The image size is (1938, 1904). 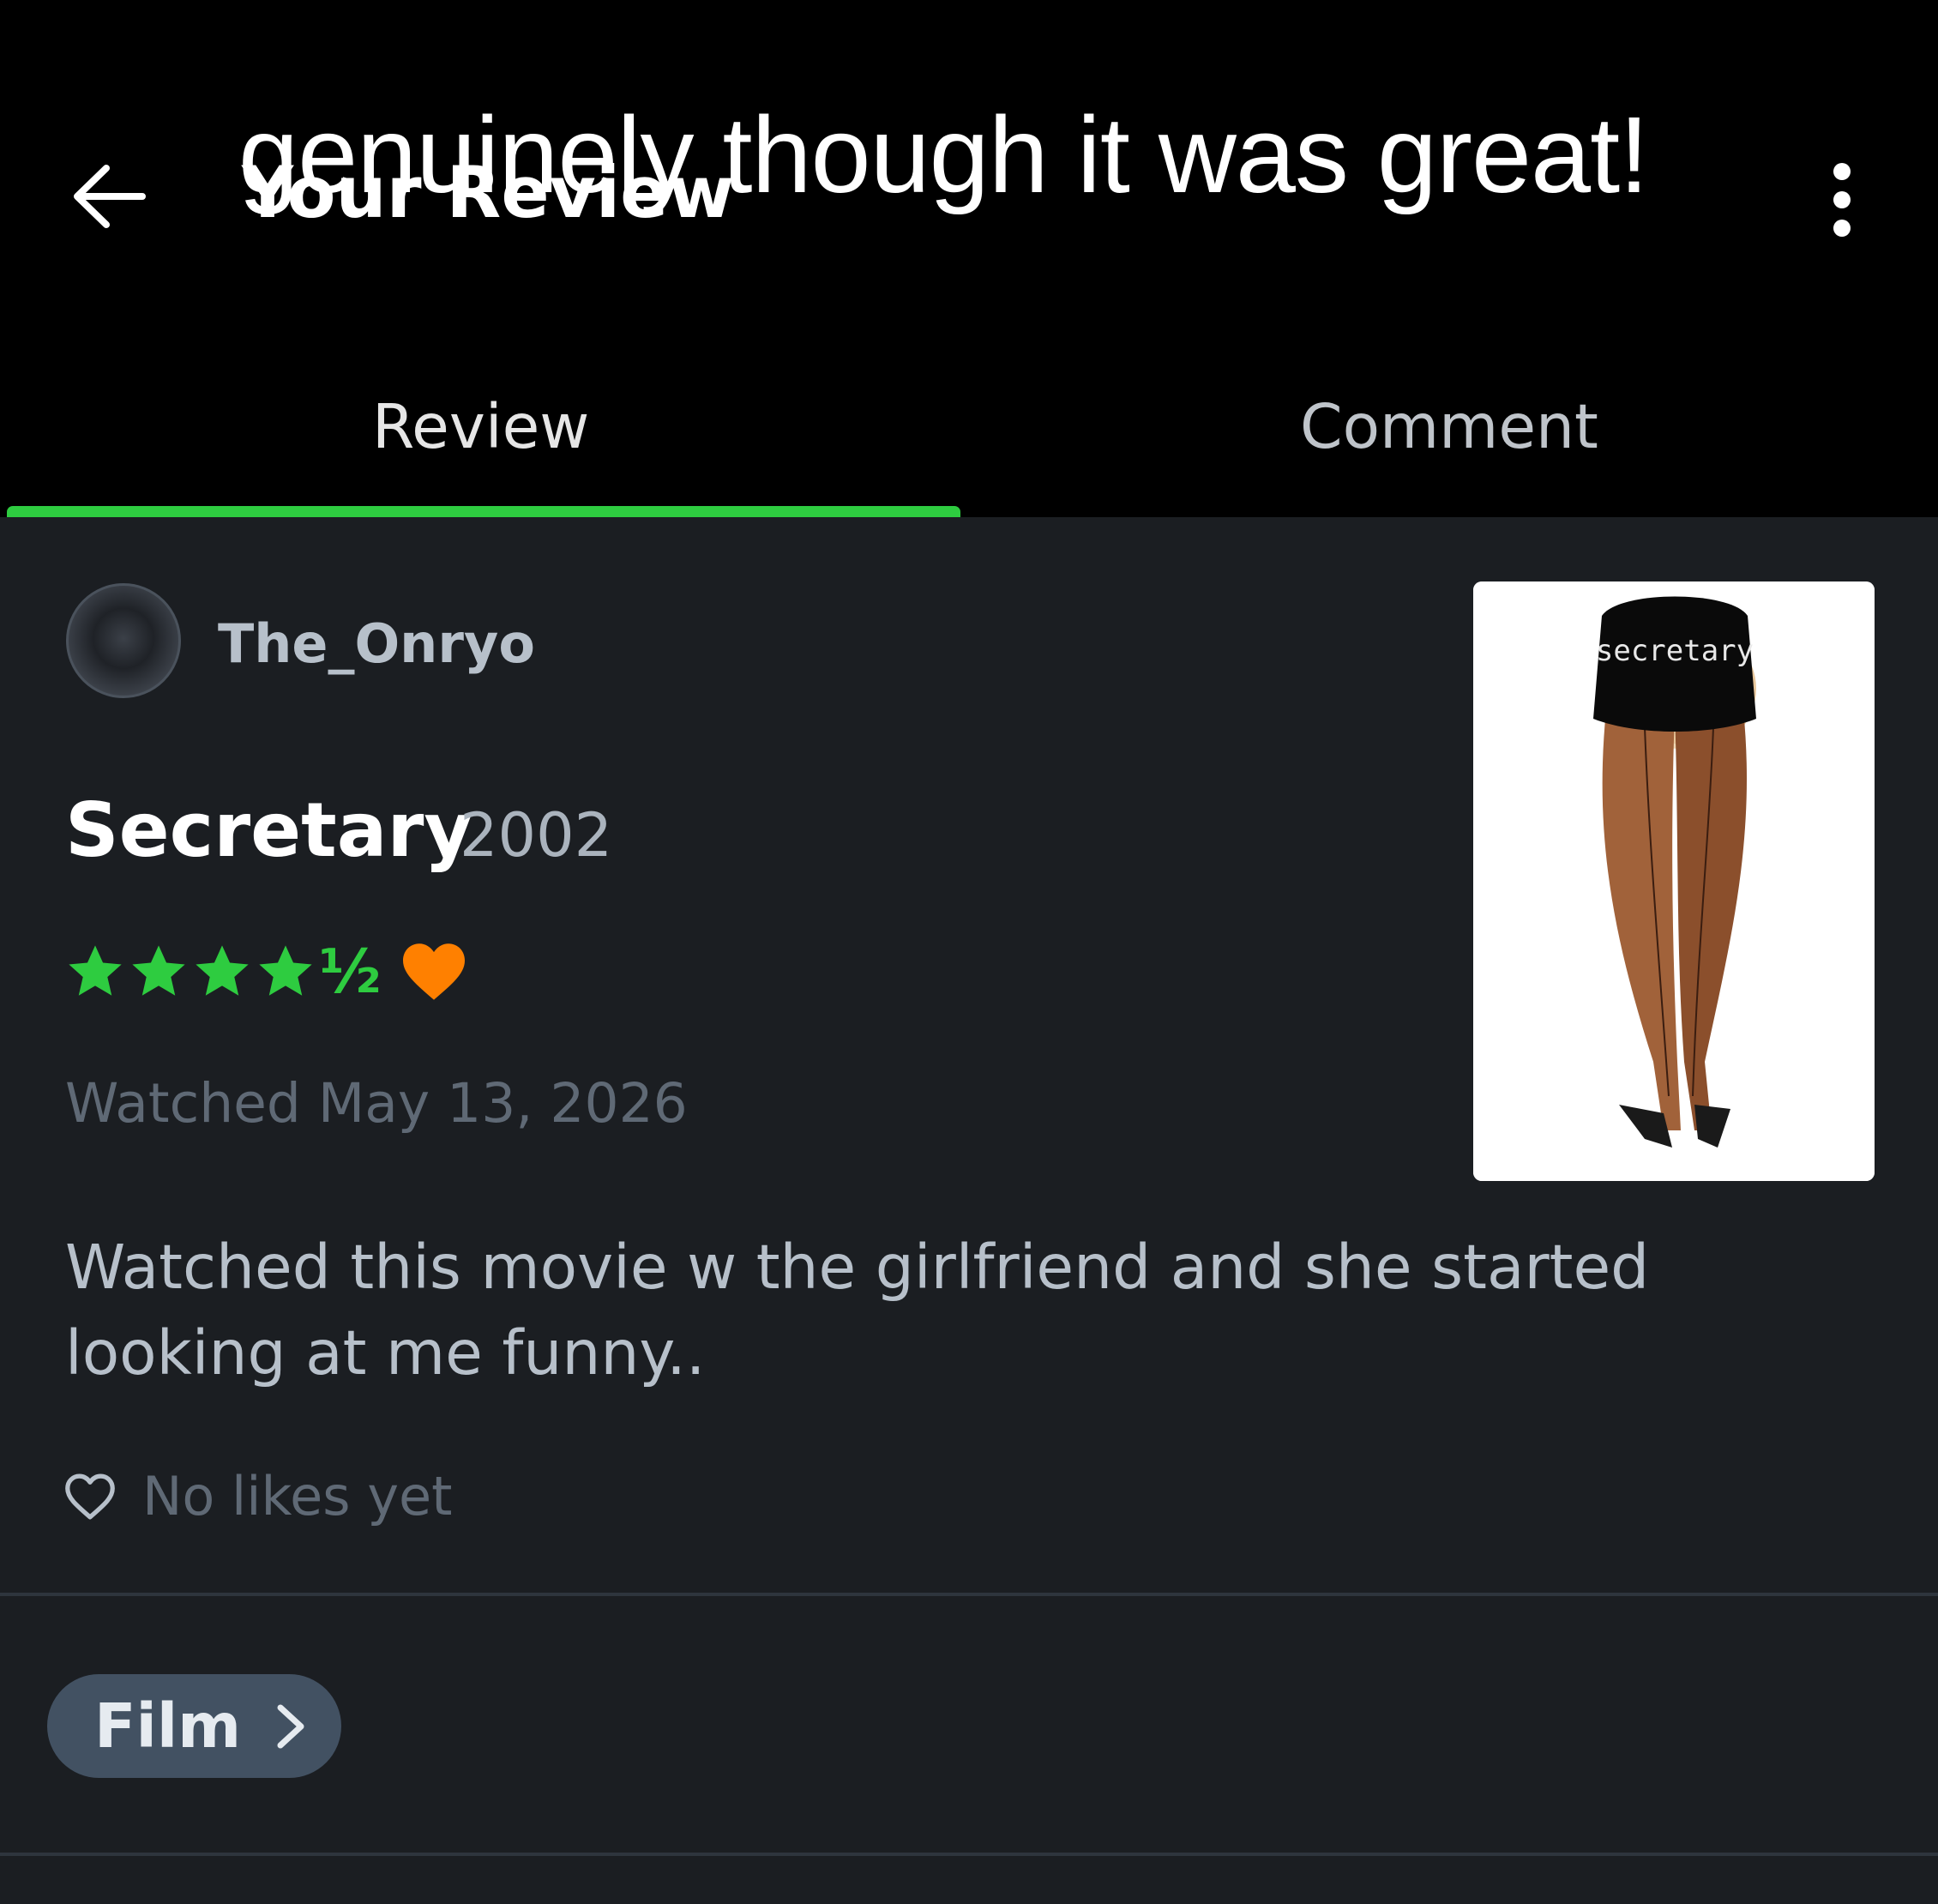 I want to click on film-poster: secretary, so click(x=1674, y=881).